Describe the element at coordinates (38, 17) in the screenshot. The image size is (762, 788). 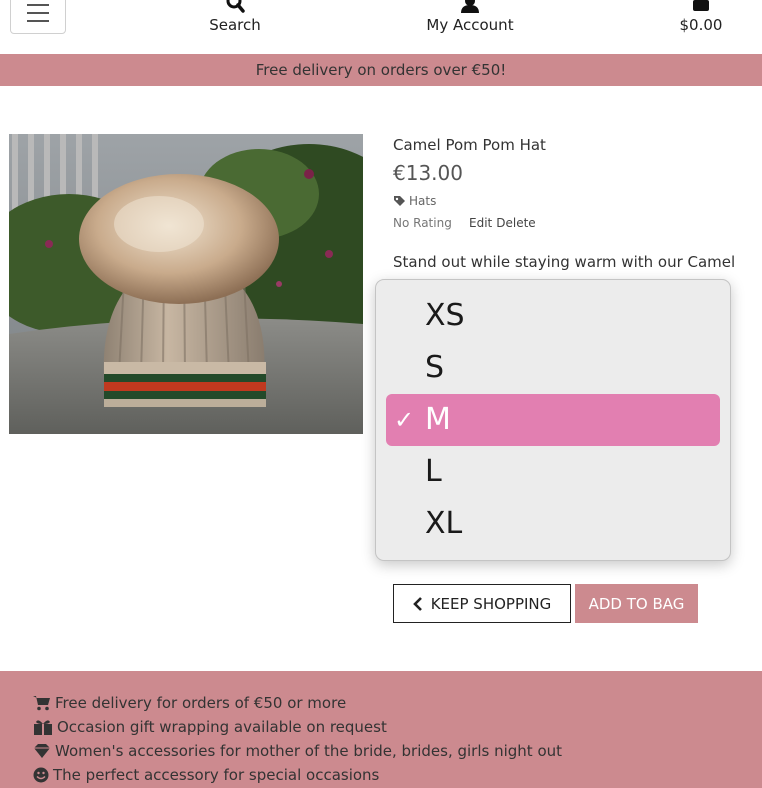
I see `menu-toggle-button` at that location.